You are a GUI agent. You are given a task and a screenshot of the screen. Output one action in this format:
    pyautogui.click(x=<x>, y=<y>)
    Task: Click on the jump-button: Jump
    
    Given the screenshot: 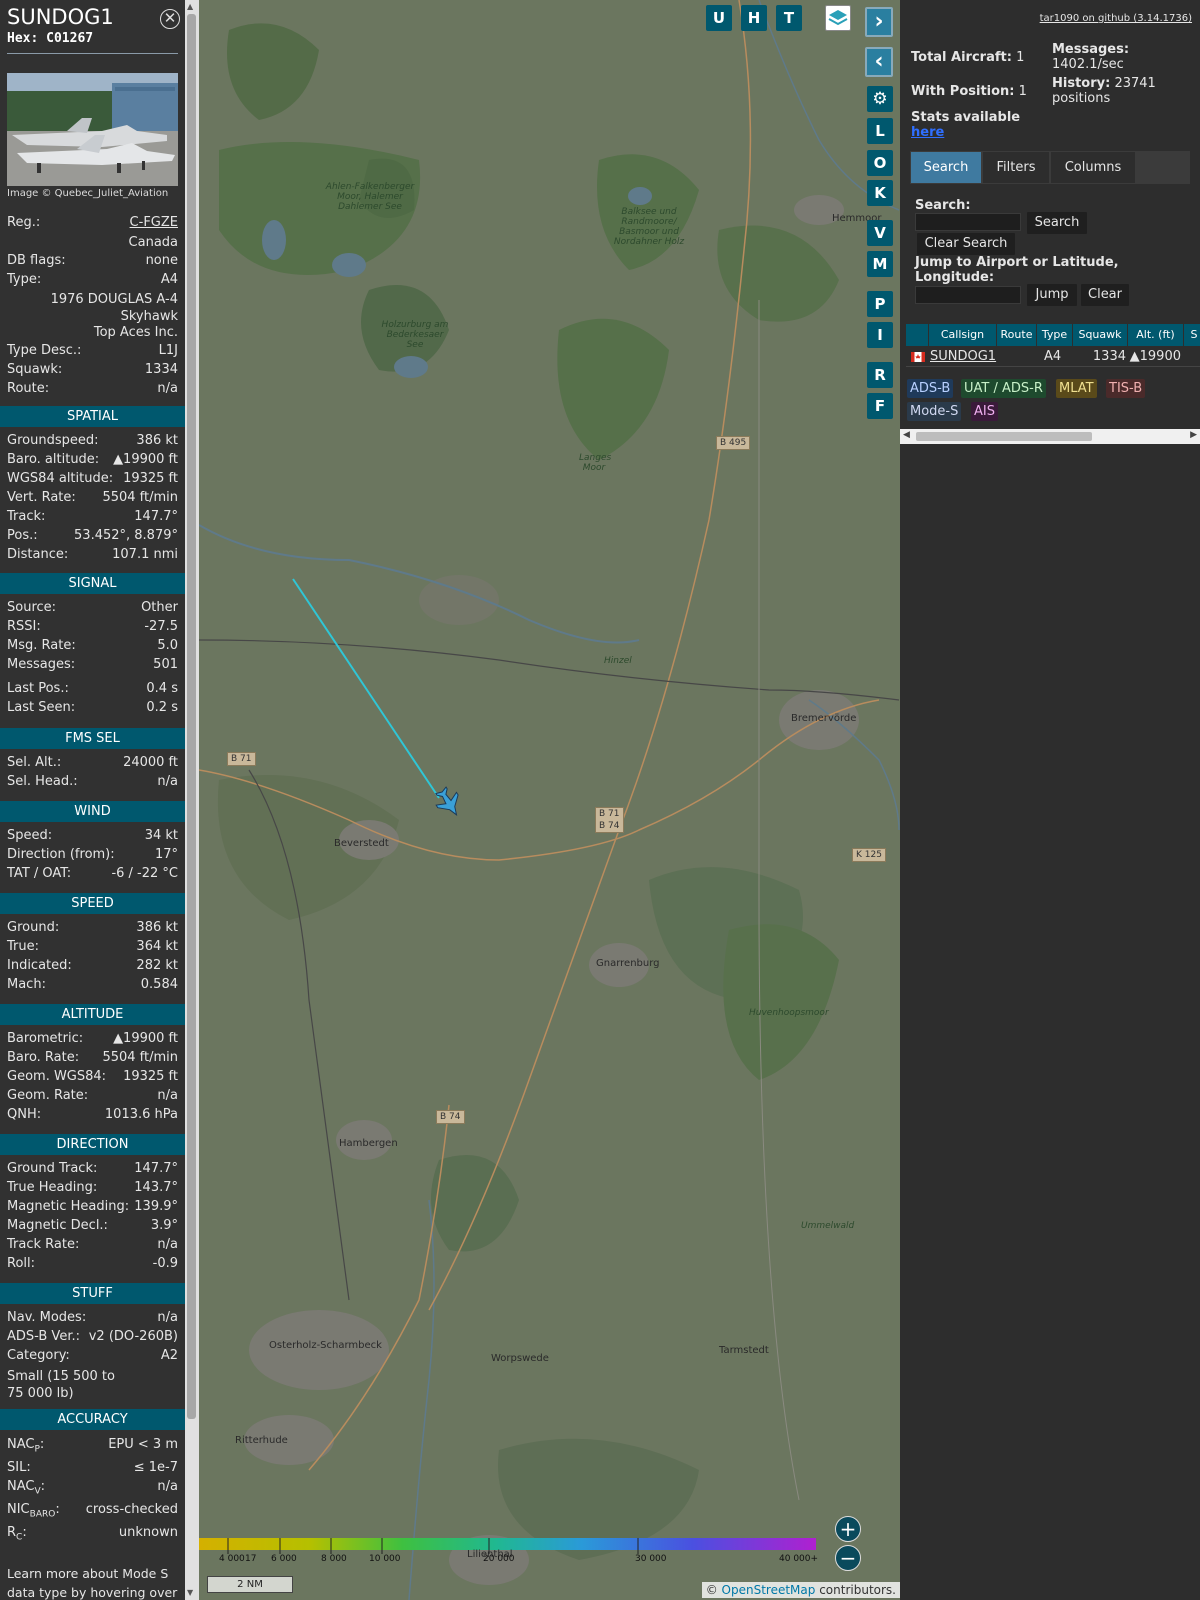 What is the action you would take?
    pyautogui.click(x=1052, y=295)
    